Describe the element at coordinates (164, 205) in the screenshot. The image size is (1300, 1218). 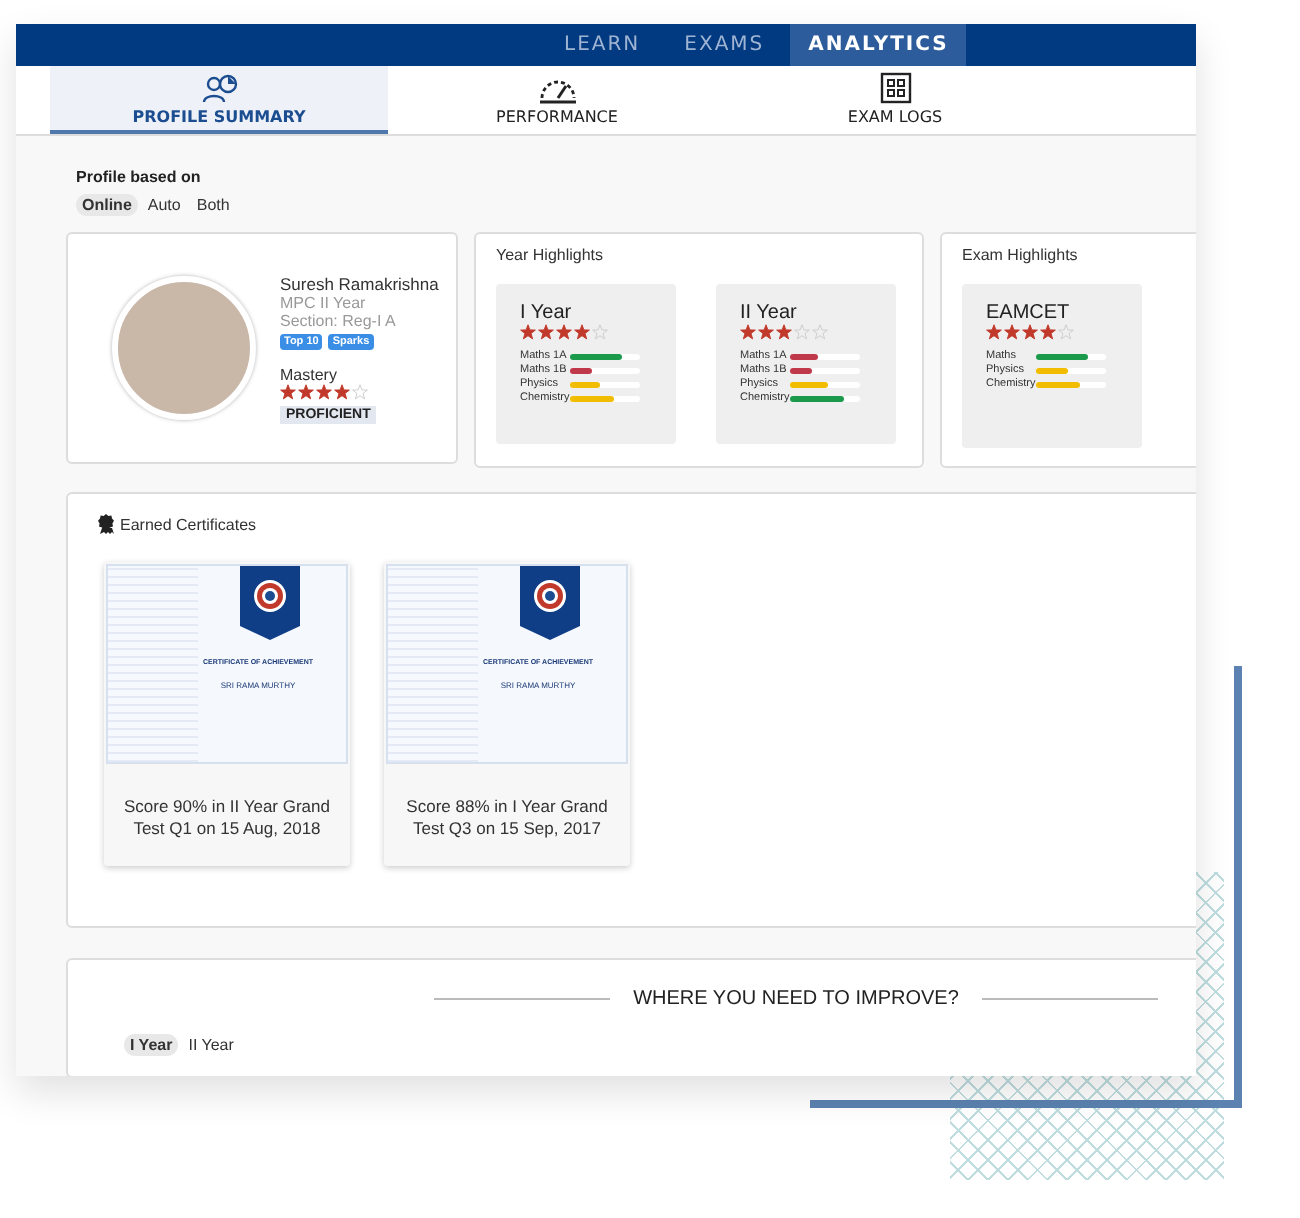
I see `filter-option: Auto` at that location.